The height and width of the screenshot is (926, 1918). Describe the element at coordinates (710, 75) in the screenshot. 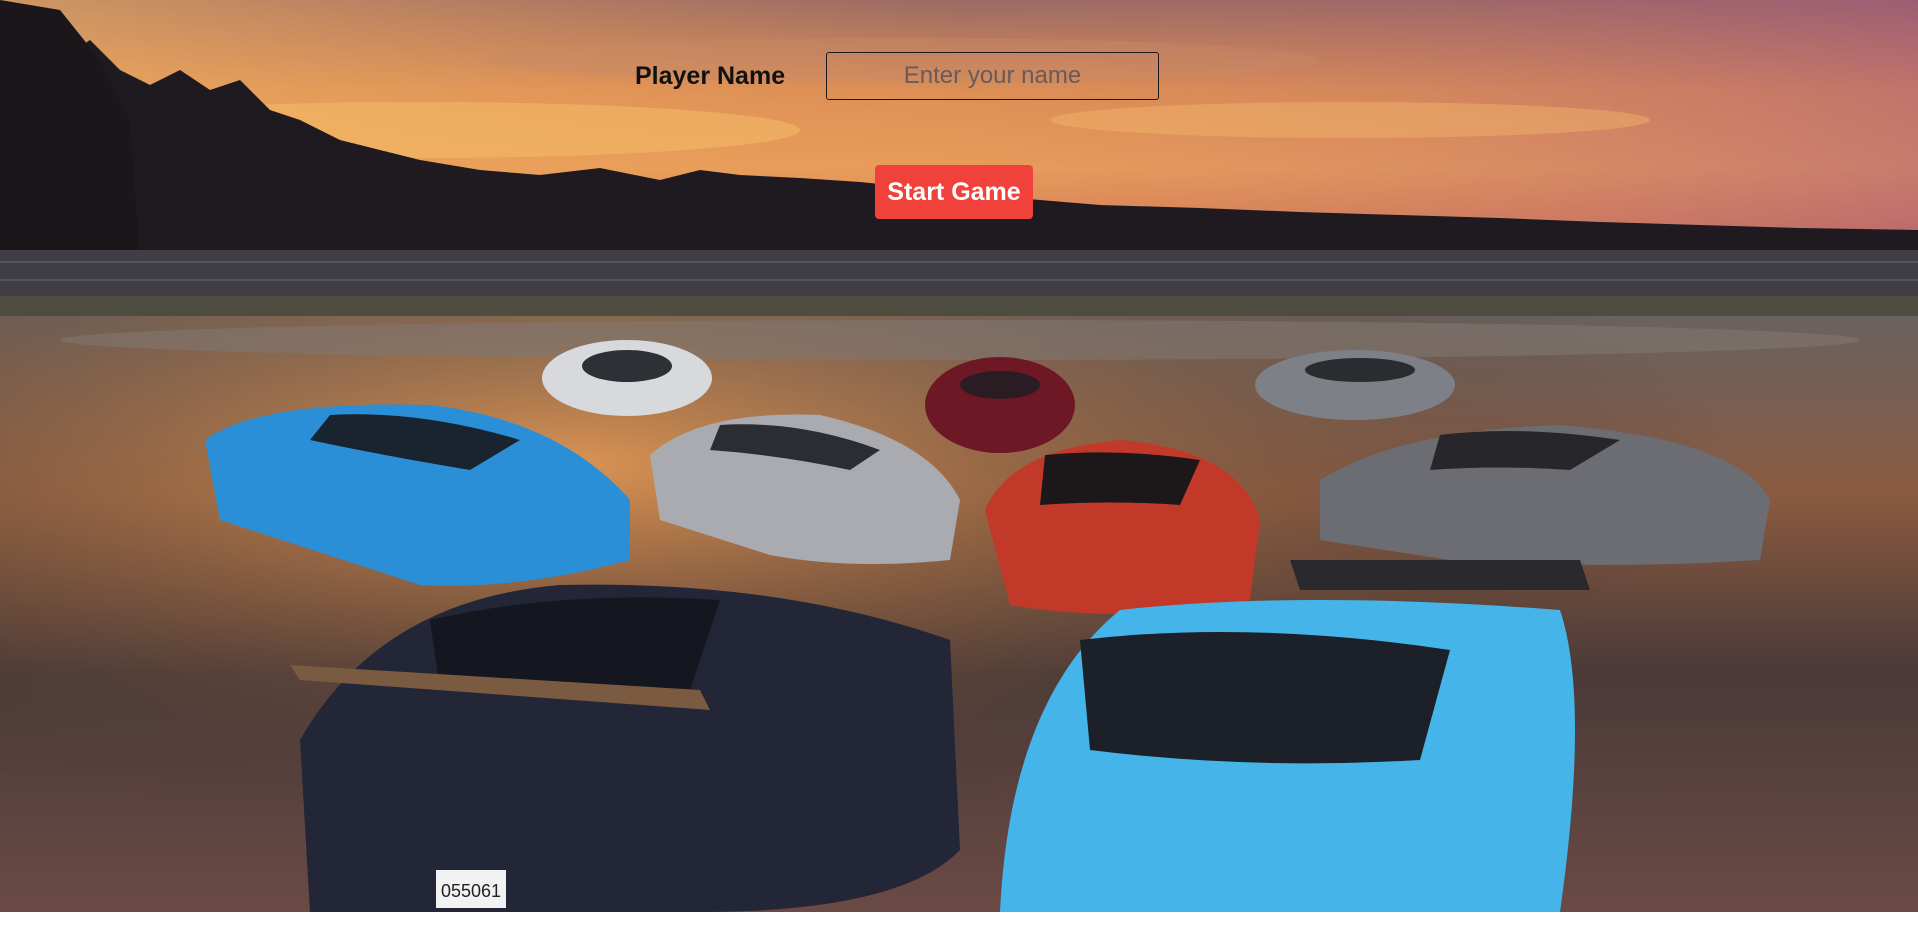

I see `player-name-label: Player Name` at that location.